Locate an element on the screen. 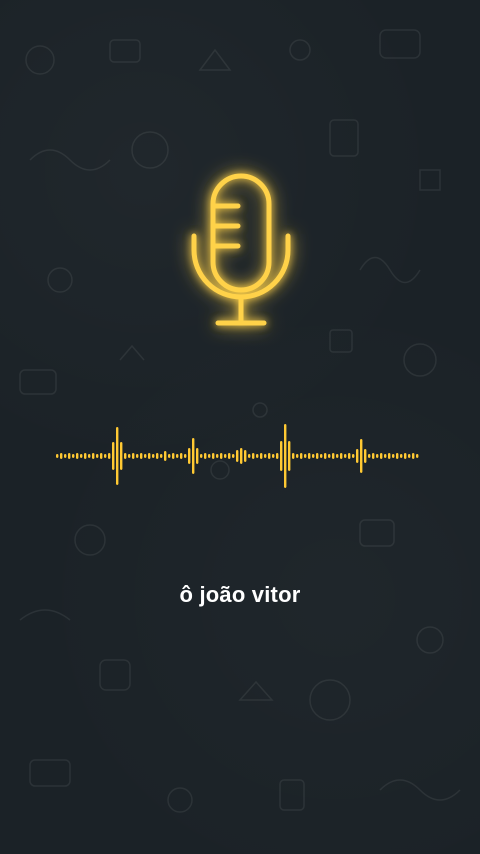  transcript-caption: ô joão vitor is located at coordinates (240, 594).